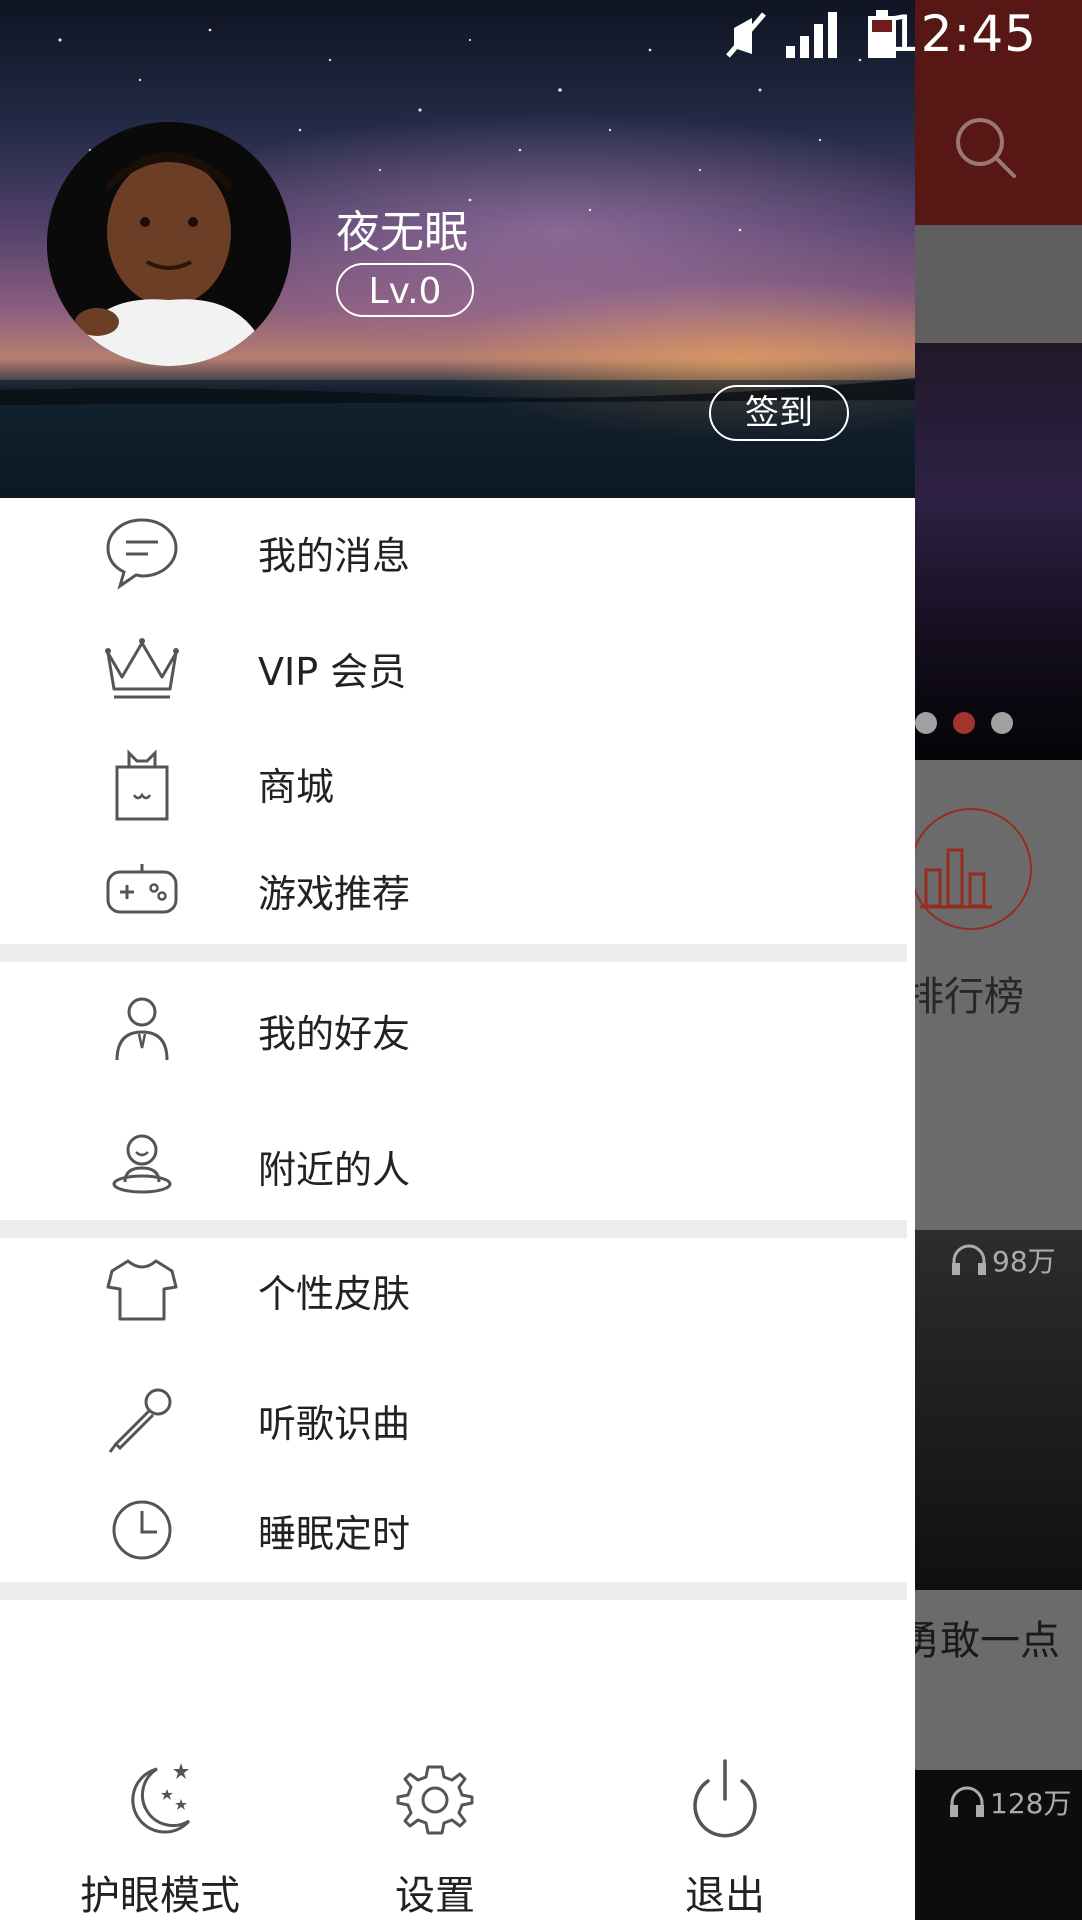 Image resolution: width=1082 pixels, height=1920 pixels. What do you see at coordinates (332, 671) in the screenshot?
I see `menu-label: VIP 会员` at bounding box center [332, 671].